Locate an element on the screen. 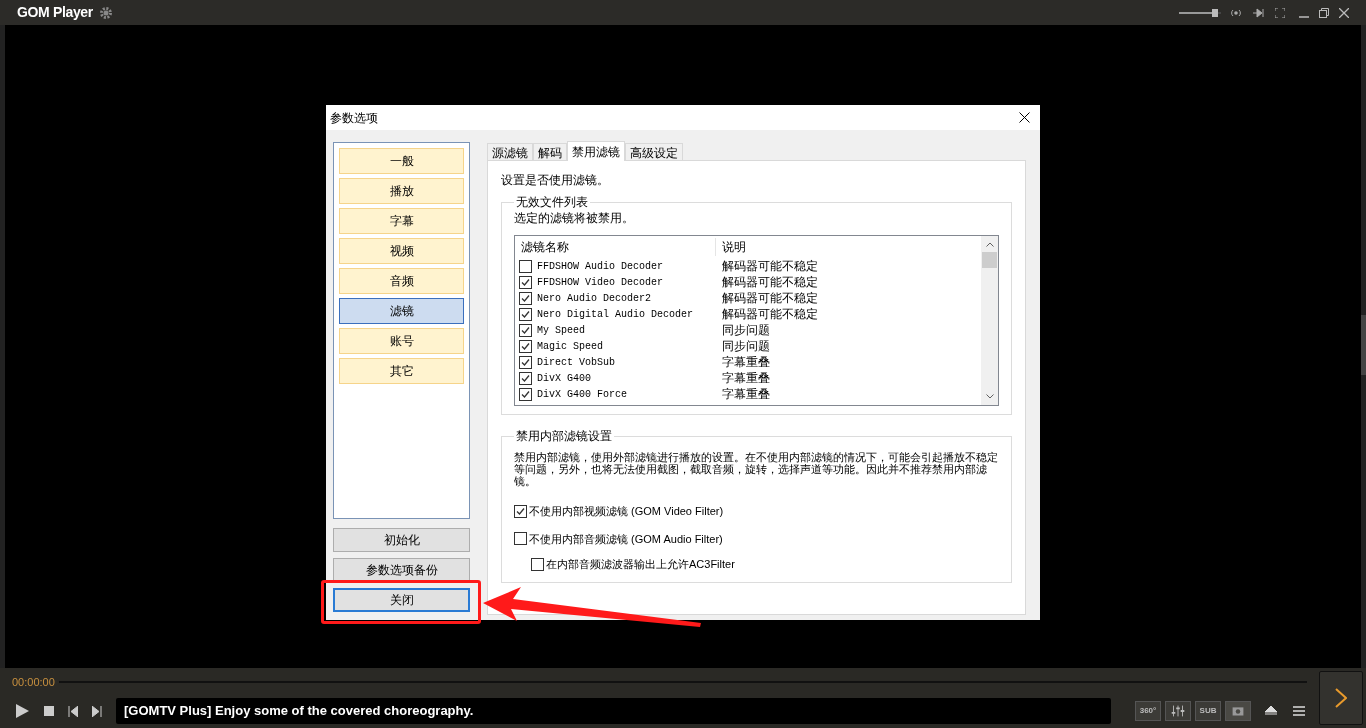 Image resolution: width=1366 pixels, height=728 pixels. dialog-button: 关闭 is located at coordinates (401, 600).